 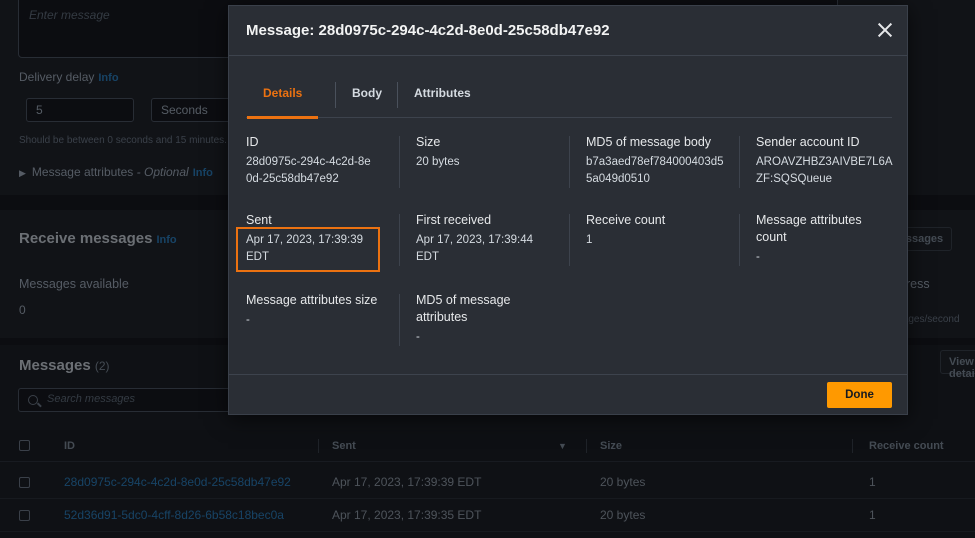 I want to click on field-md5-attributes: MD5 of message attributes -, so click(x=491, y=319).